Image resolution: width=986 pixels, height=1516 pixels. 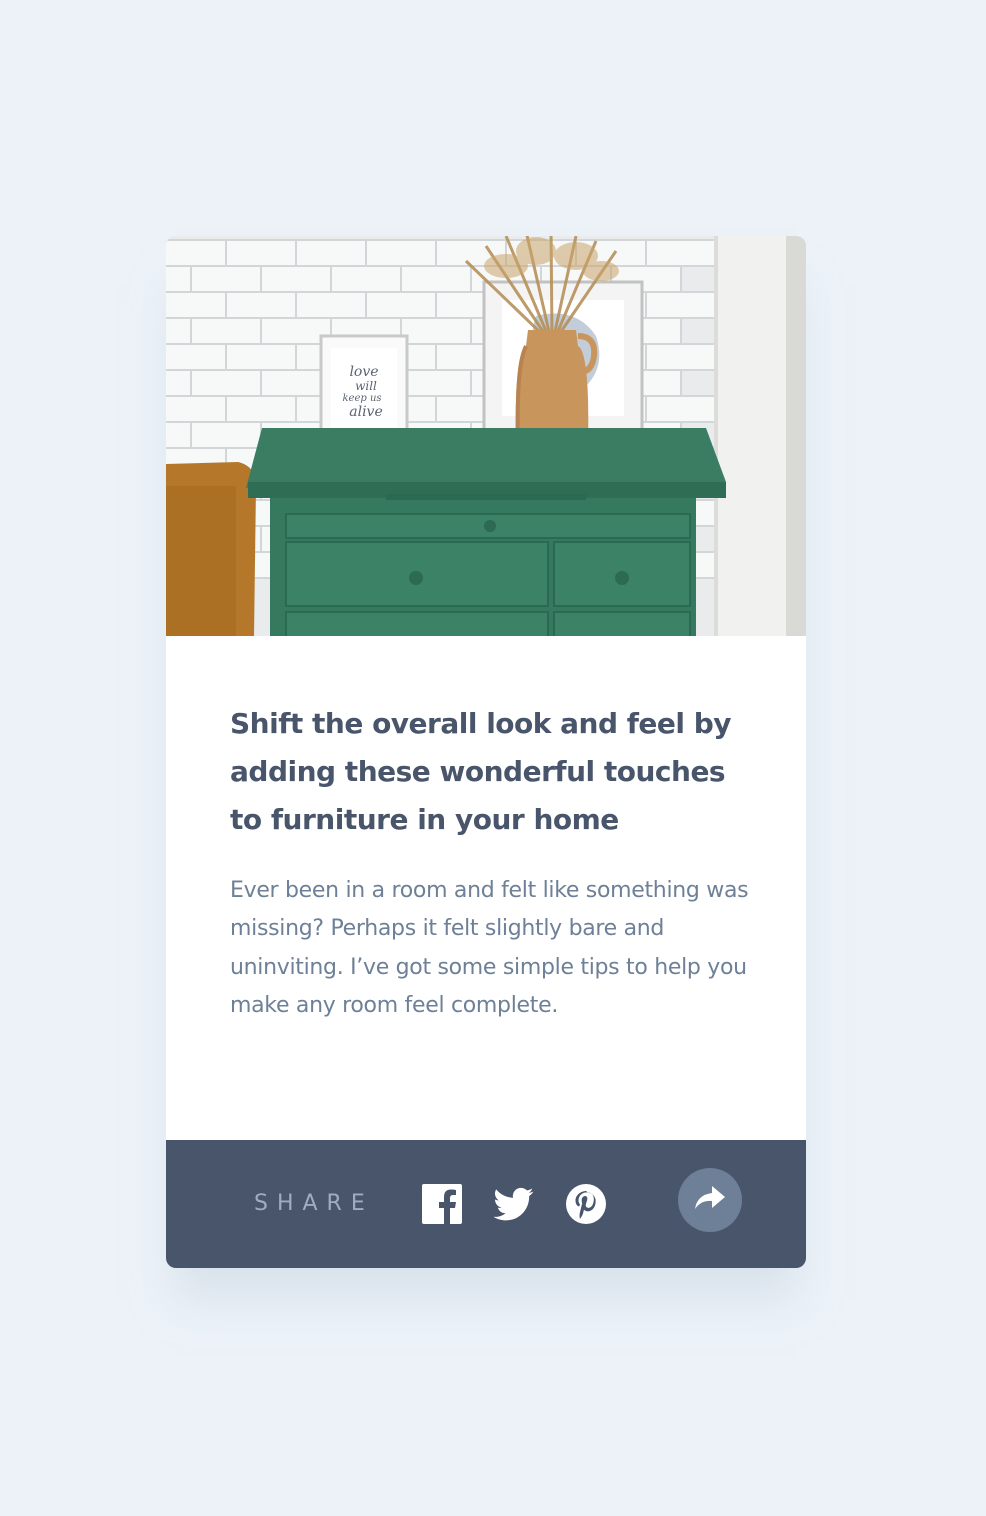 I want to click on share-button, so click(x=710, y=1200).